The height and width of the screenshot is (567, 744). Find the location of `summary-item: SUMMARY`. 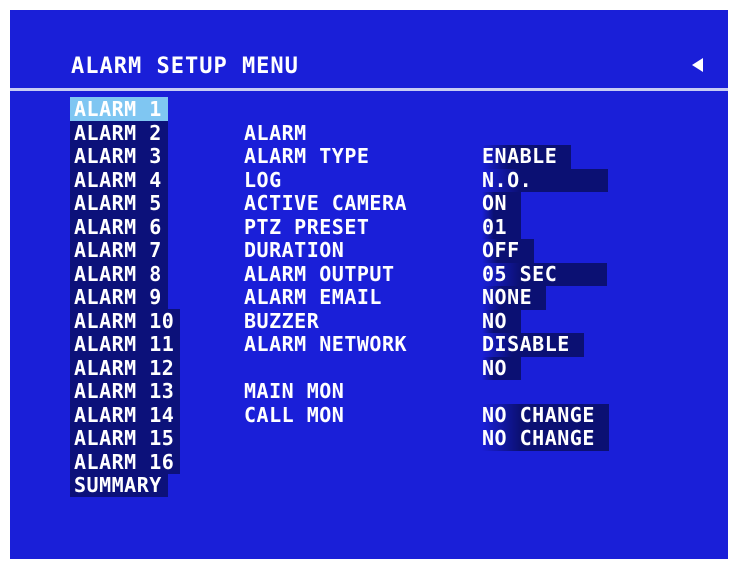

summary-item: SUMMARY is located at coordinates (125, 485).